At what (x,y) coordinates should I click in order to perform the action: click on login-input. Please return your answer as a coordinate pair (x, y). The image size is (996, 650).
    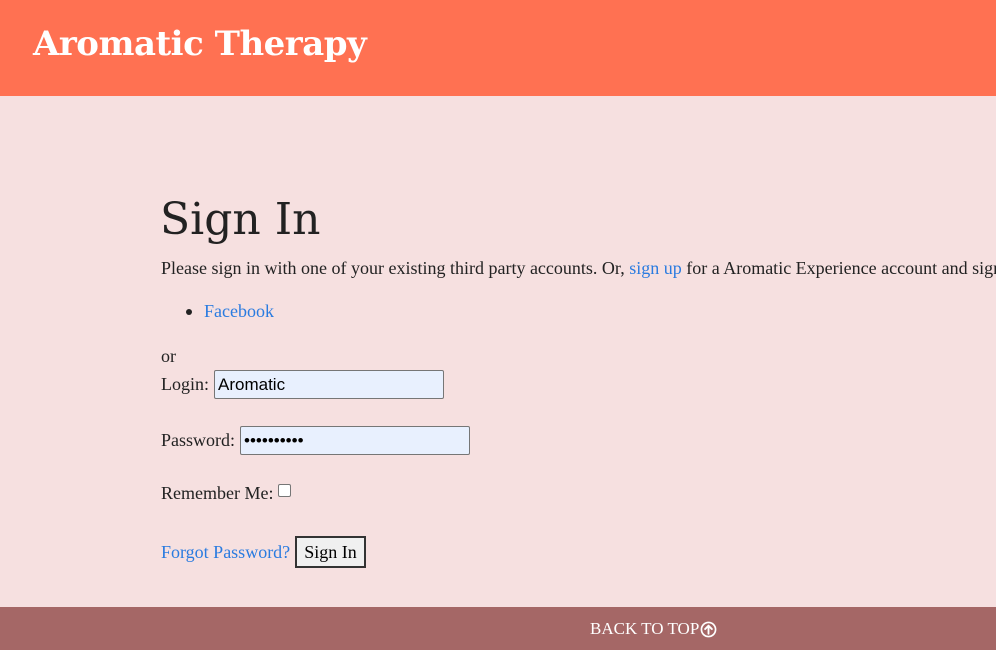
    Looking at the image, I should click on (329, 384).